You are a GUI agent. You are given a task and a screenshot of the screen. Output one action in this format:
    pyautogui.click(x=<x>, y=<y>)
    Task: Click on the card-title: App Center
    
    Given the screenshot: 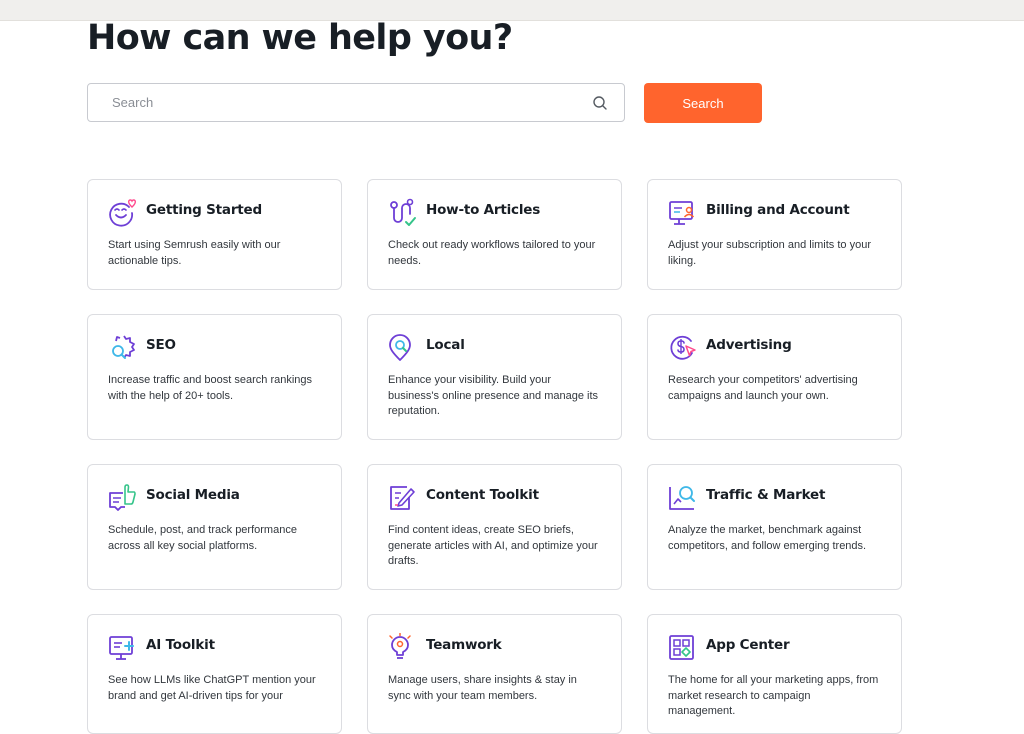 What is the action you would take?
    pyautogui.click(x=748, y=645)
    